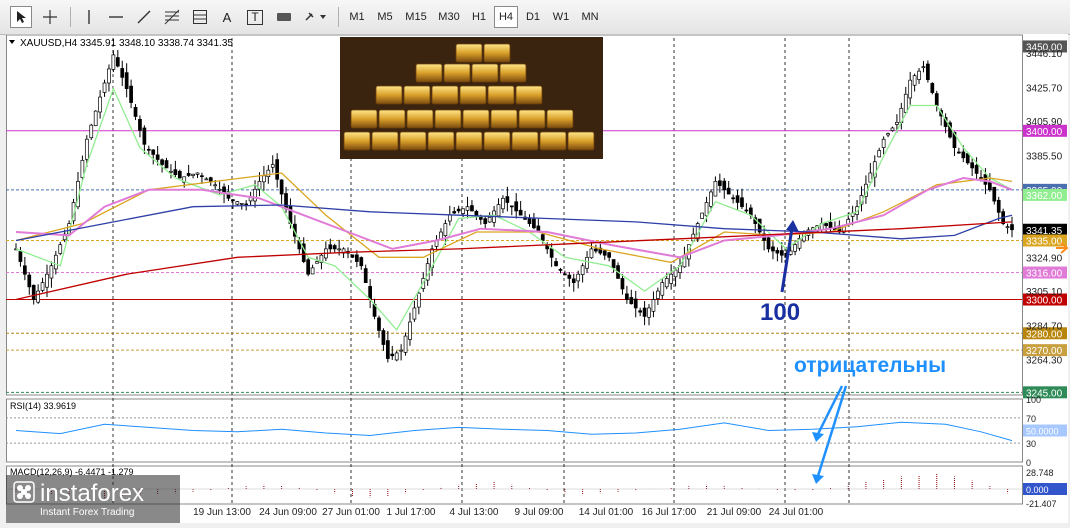  Describe the element at coordinates (288, 512) in the screenshot. I see `x-tick-label: 24 Jun 09:00` at that location.